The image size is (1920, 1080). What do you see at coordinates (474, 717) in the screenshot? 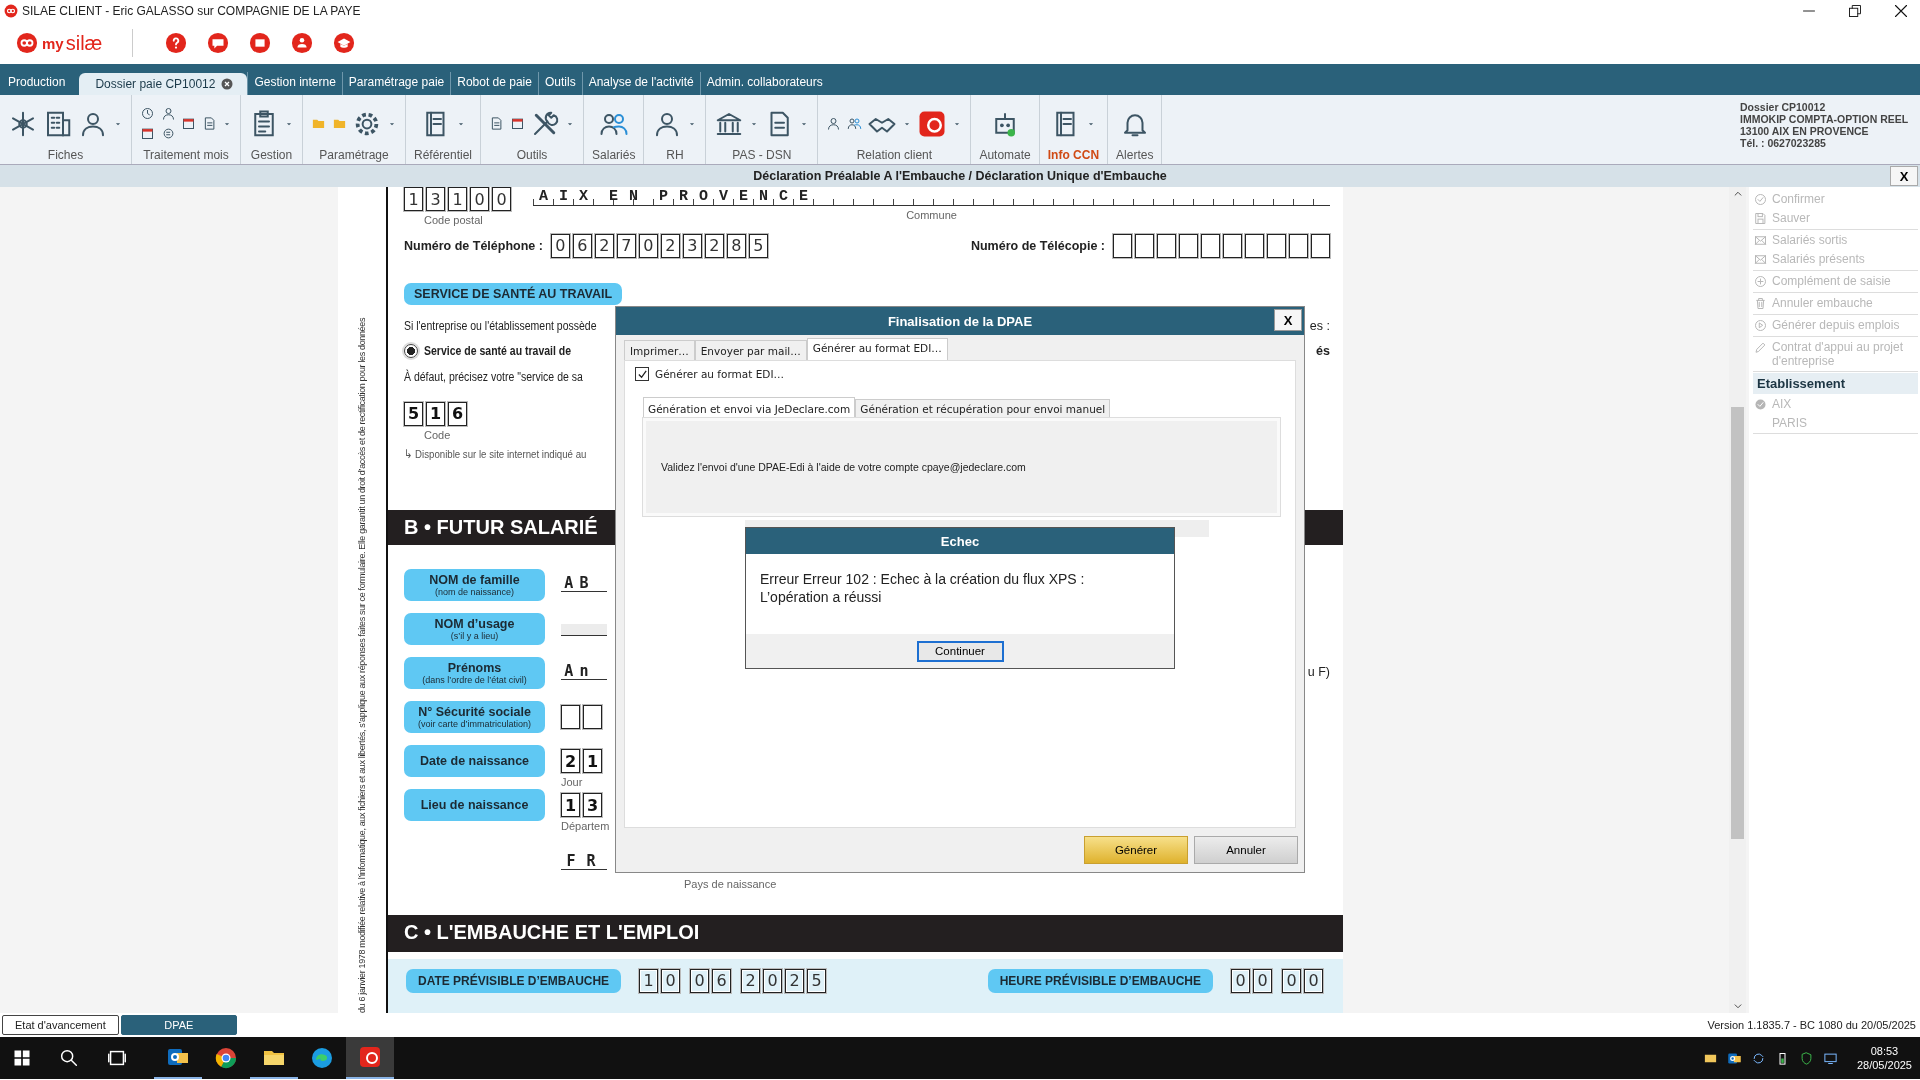
I see `field-label: N° Sécurité sociale (voir carte d’immatriculation)` at bounding box center [474, 717].